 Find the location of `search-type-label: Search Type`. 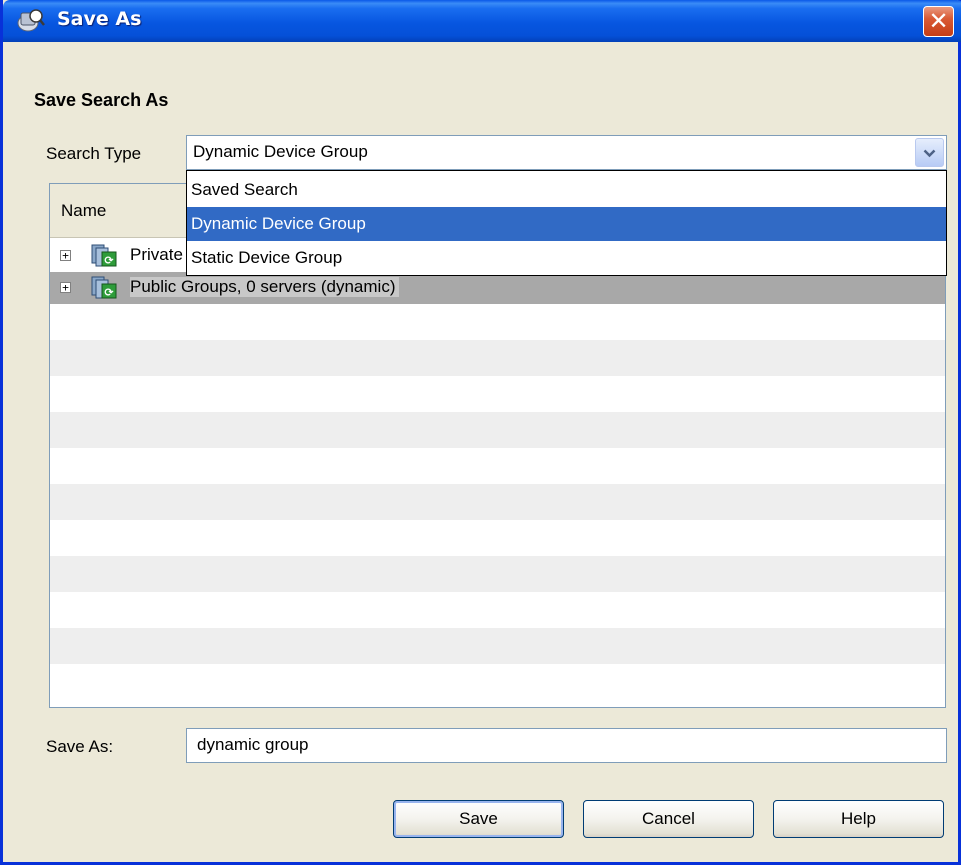

search-type-label: Search Type is located at coordinates (94, 153).